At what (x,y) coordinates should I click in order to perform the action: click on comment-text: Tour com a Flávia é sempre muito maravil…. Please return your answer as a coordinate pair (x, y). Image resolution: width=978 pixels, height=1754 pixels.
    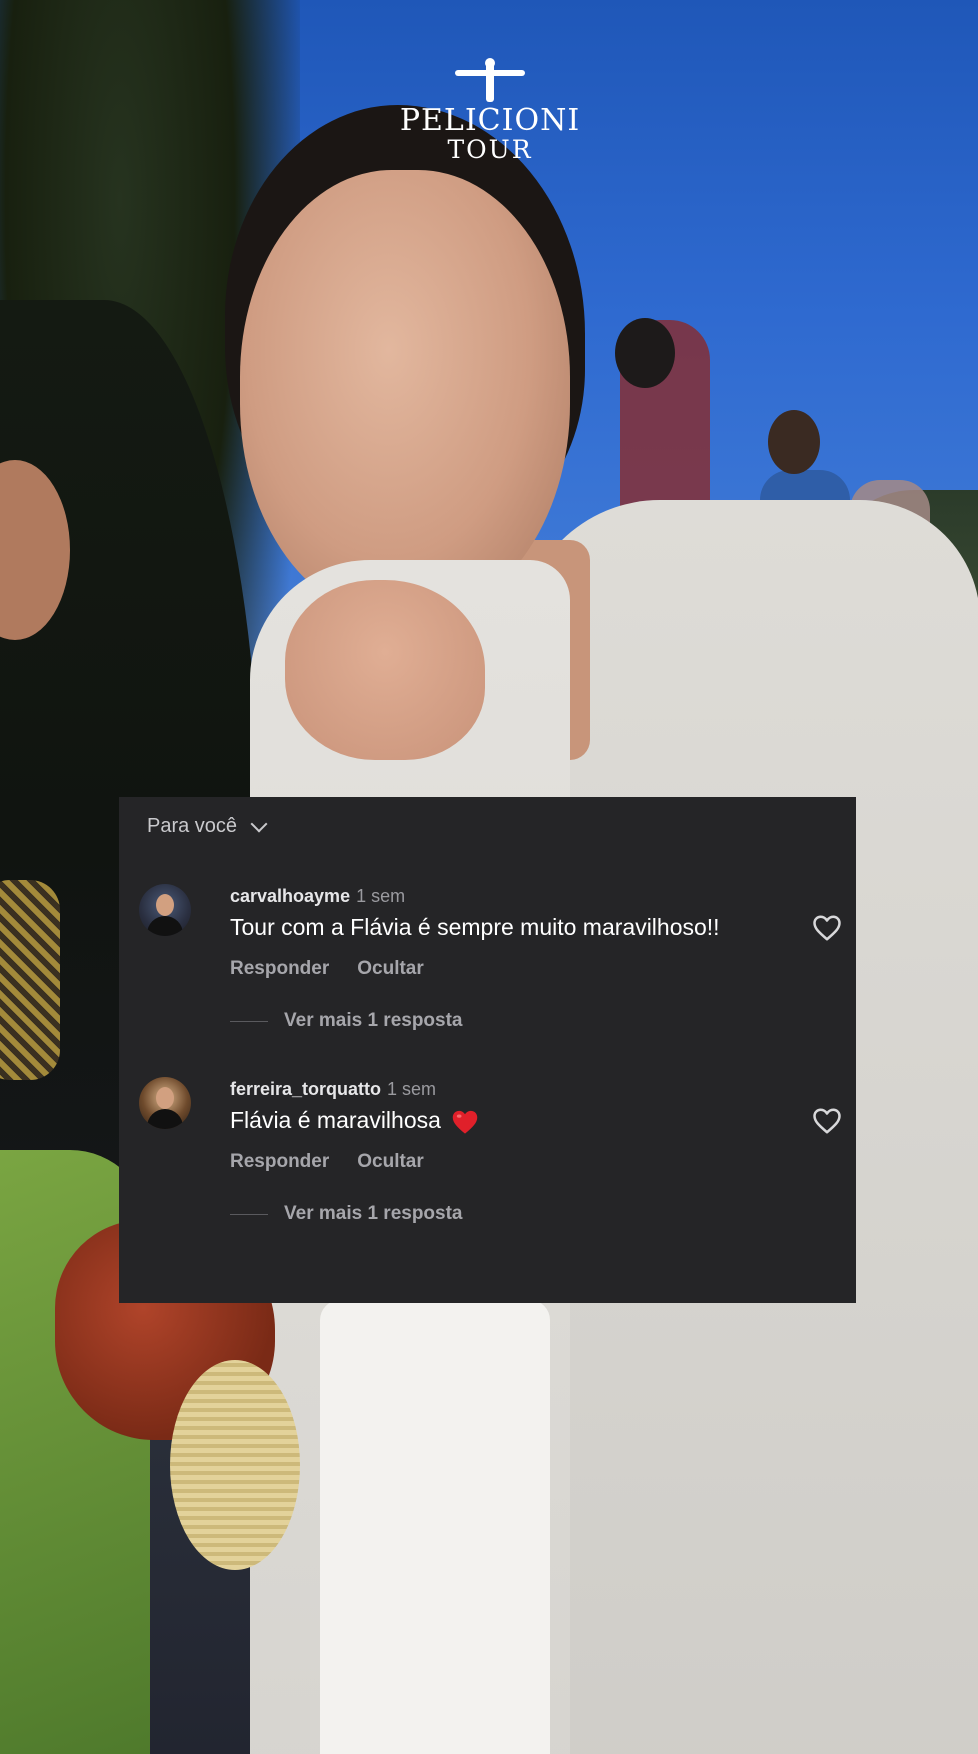
    Looking at the image, I should click on (475, 927).